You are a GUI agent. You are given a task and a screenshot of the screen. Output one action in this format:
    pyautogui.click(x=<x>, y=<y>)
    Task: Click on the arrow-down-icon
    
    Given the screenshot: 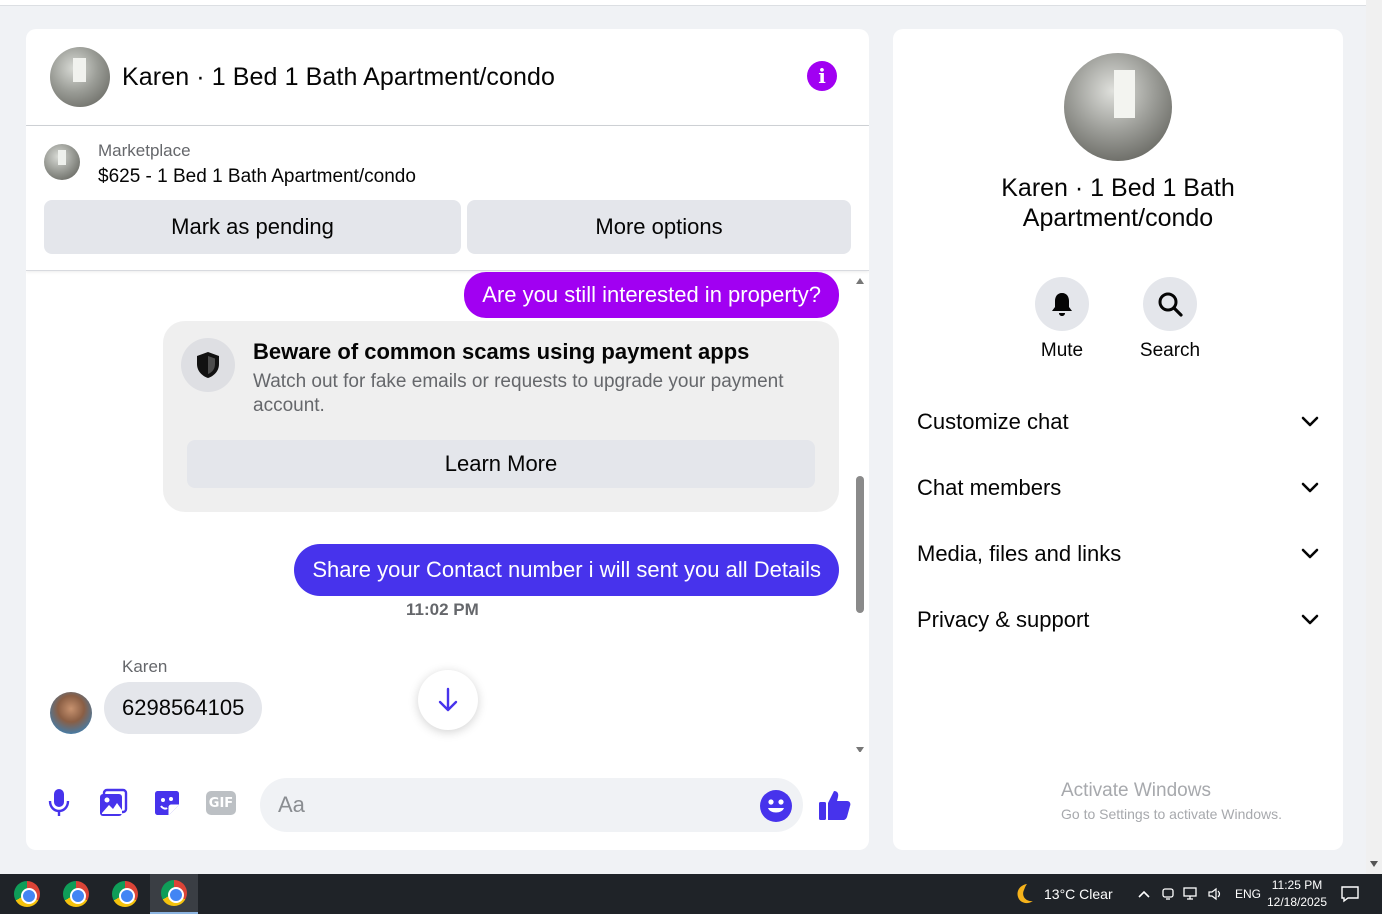 What is the action you would take?
    pyautogui.click(x=448, y=699)
    